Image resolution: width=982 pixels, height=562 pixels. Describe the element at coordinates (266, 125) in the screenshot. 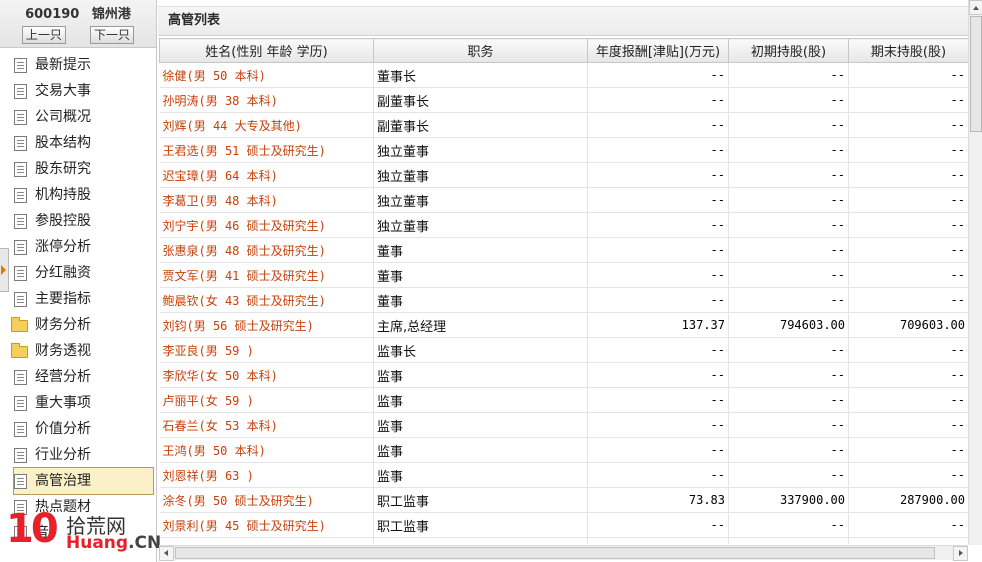

I see `executive-name-link: 刘辉(男 44 大专及其他)` at that location.